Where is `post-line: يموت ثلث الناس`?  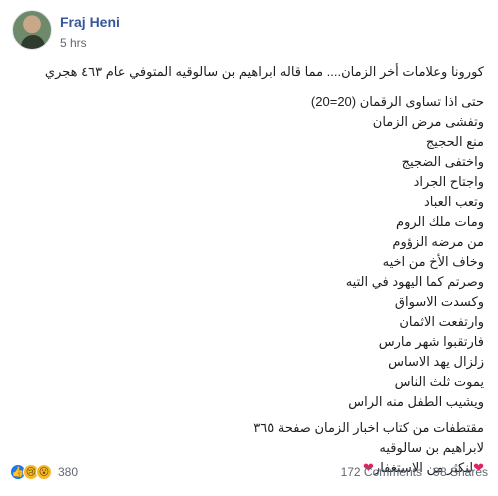
post-line: يموت ثلث الناس is located at coordinates (439, 381).